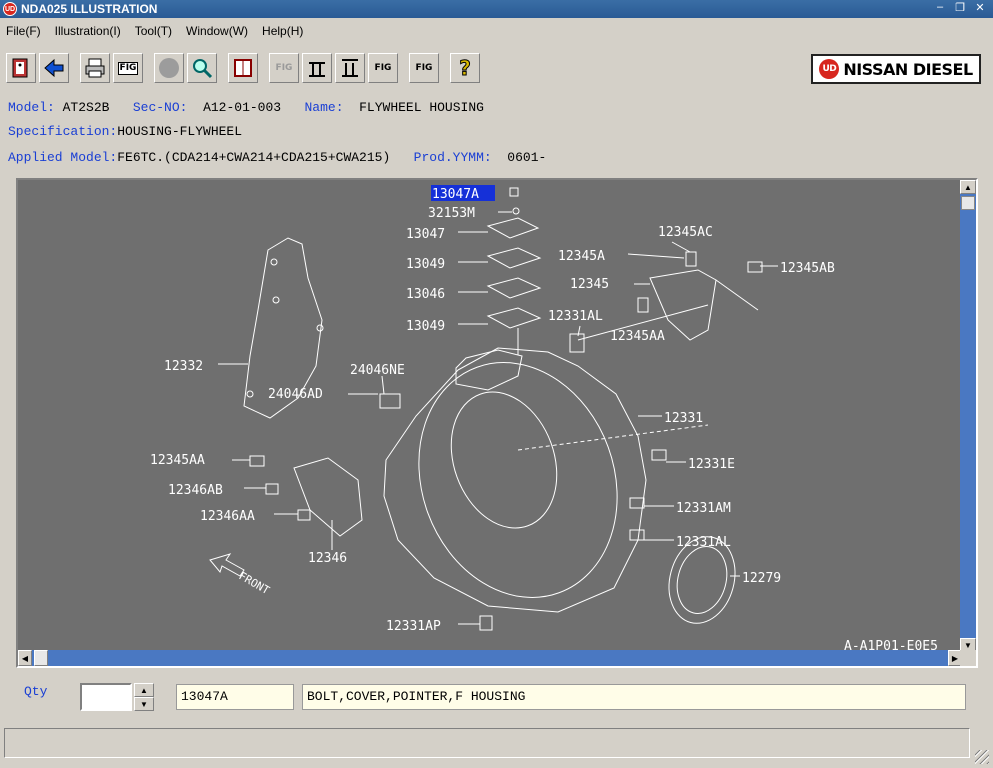 This screenshot has width=993, height=768. Describe the element at coordinates (980, 7) in the screenshot. I see `close-button: ✕` at that location.